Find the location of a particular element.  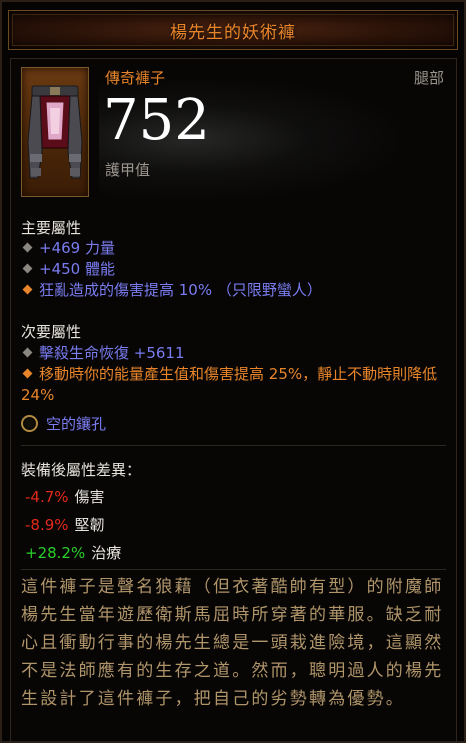

primary-stat: 狂亂造成的傷害提高 10% （只限野蠻人） is located at coordinates (171, 290).